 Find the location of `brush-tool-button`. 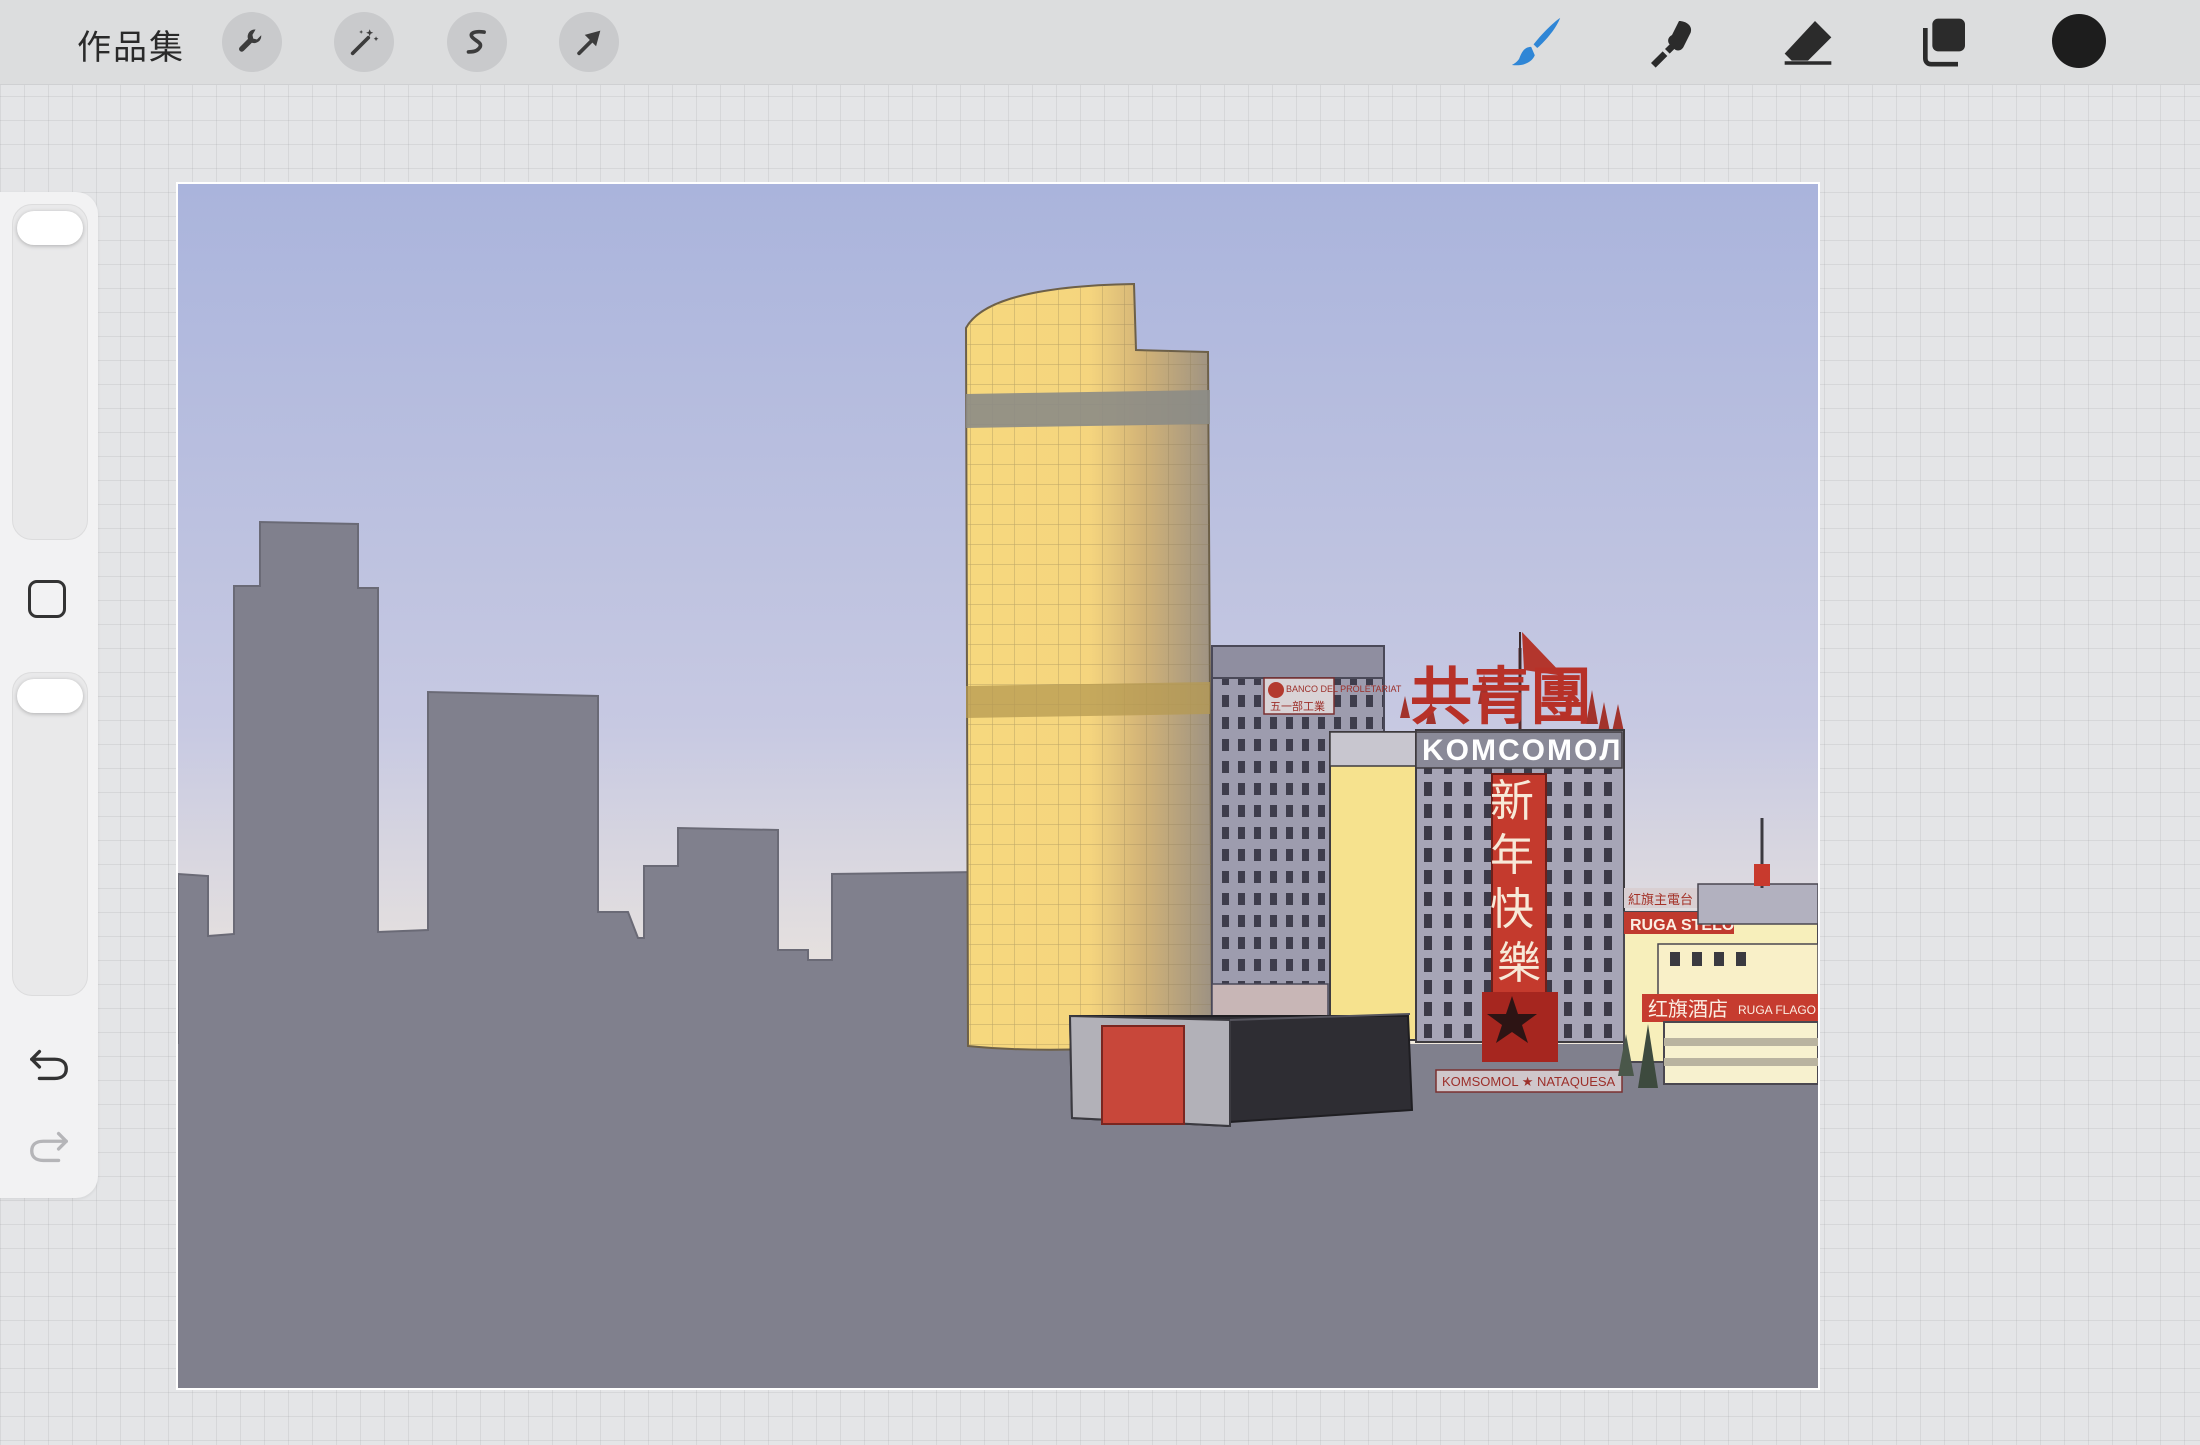

brush-tool-button is located at coordinates (1536, 42).